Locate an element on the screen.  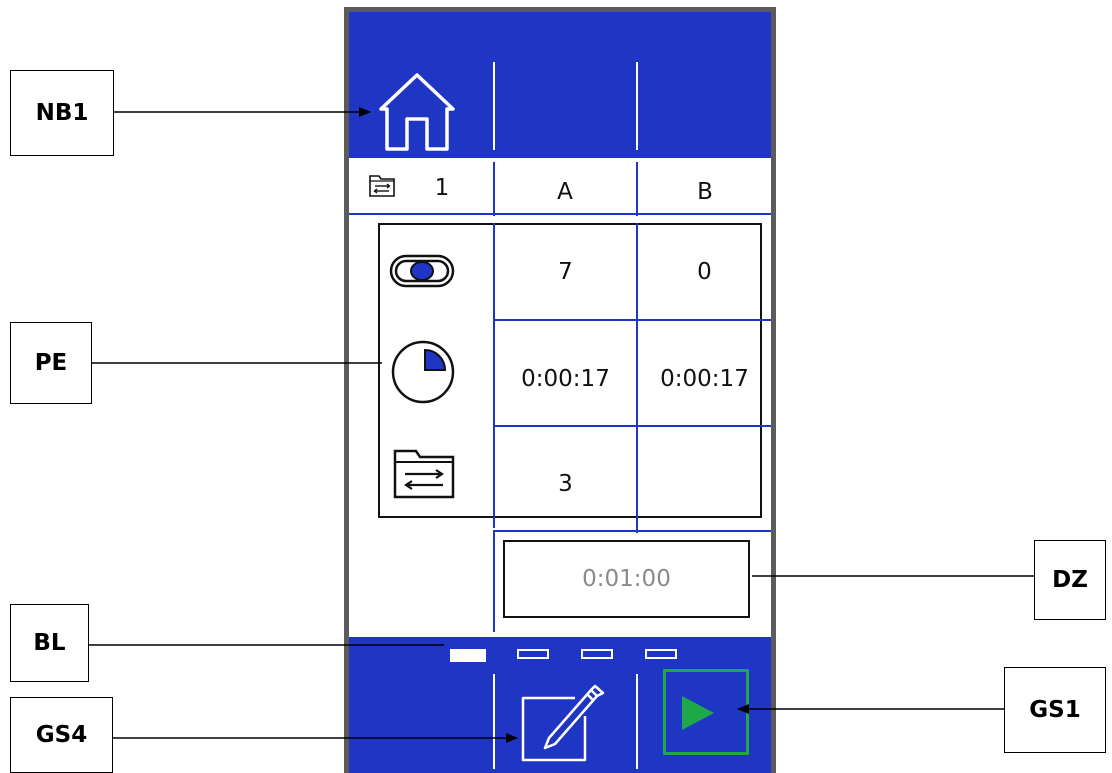
play-button is located at coordinates (706, 712).